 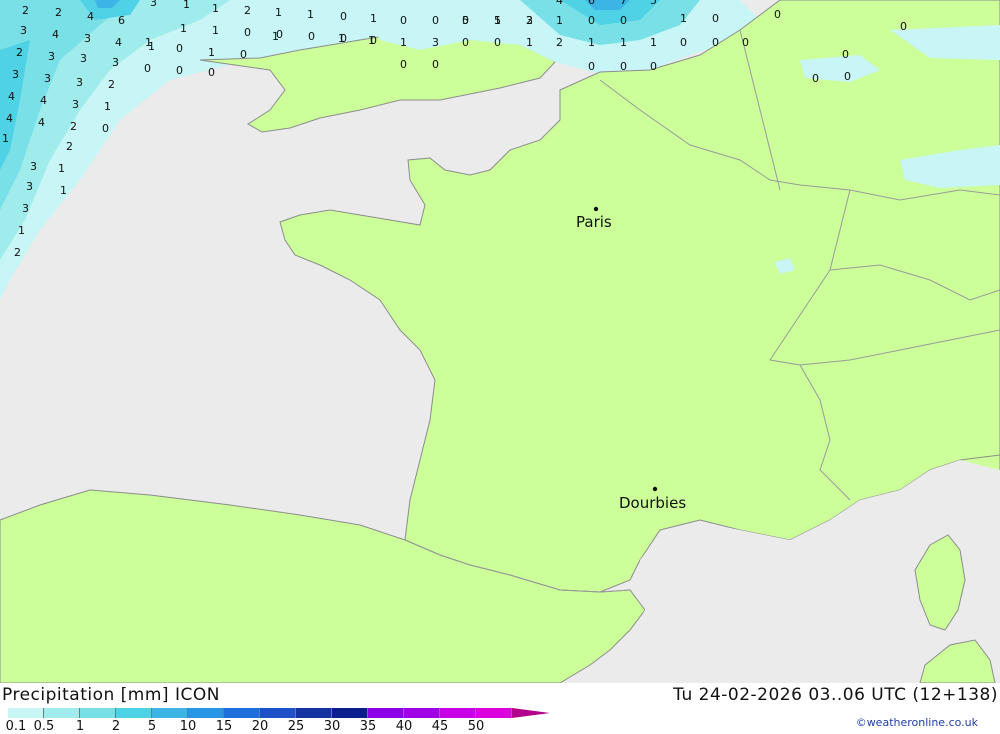 I want to click on legend-tick-label: 2, so click(x=116, y=726).